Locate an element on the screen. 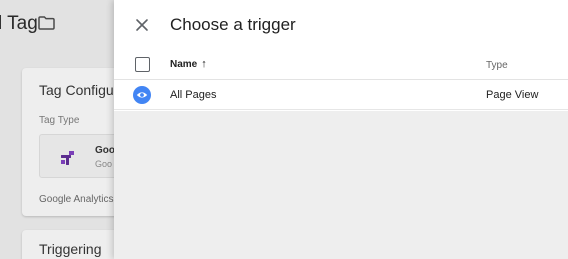 The image size is (568, 259). close-button is located at coordinates (142, 25).